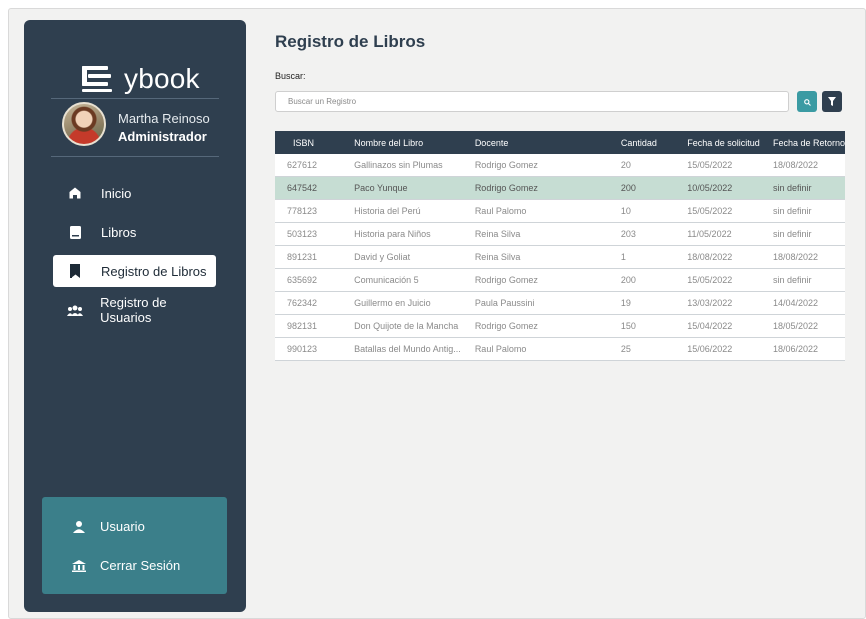 This screenshot has height=619, width=866. I want to click on table-cell: 203, so click(654, 234).